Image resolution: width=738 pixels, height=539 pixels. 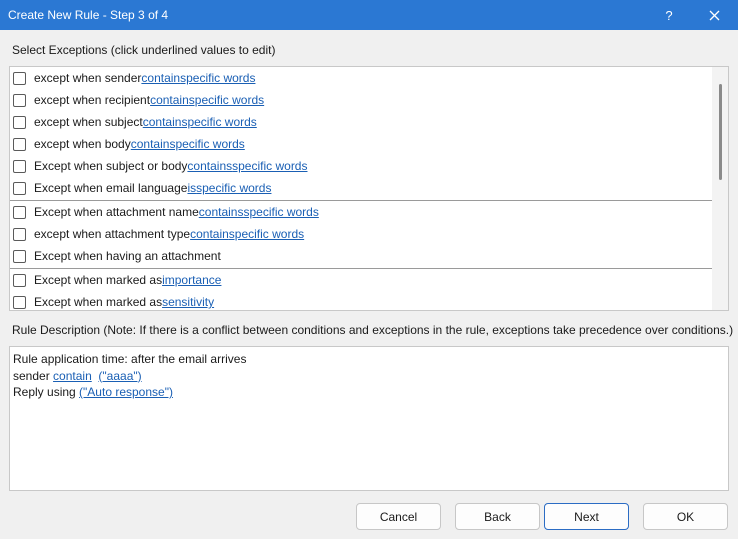 What do you see at coordinates (497, 516) in the screenshot?
I see `back-button: Back` at bounding box center [497, 516].